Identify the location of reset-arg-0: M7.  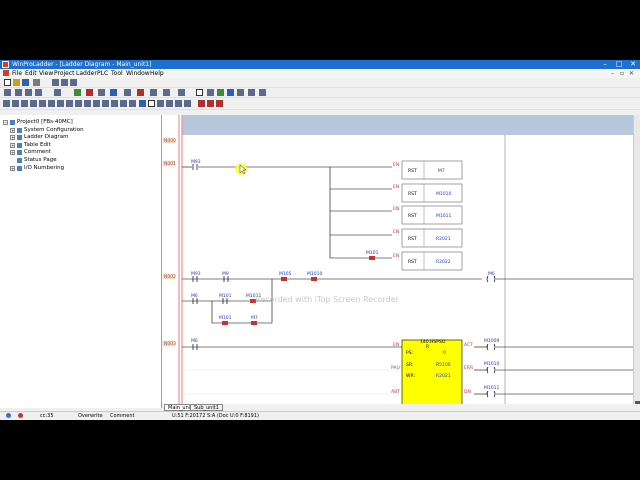
(441, 171).